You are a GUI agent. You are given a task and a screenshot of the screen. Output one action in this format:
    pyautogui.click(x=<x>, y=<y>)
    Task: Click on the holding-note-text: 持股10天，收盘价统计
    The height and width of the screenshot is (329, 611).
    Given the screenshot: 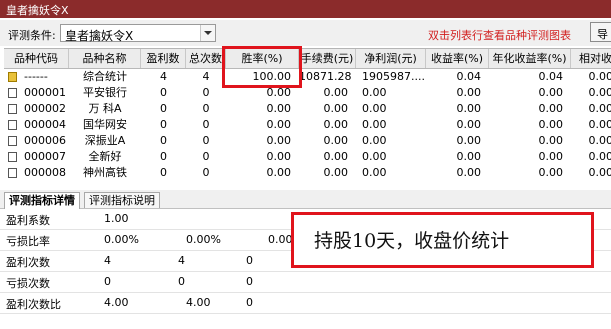 What is the action you would take?
    pyautogui.click(x=412, y=241)
    